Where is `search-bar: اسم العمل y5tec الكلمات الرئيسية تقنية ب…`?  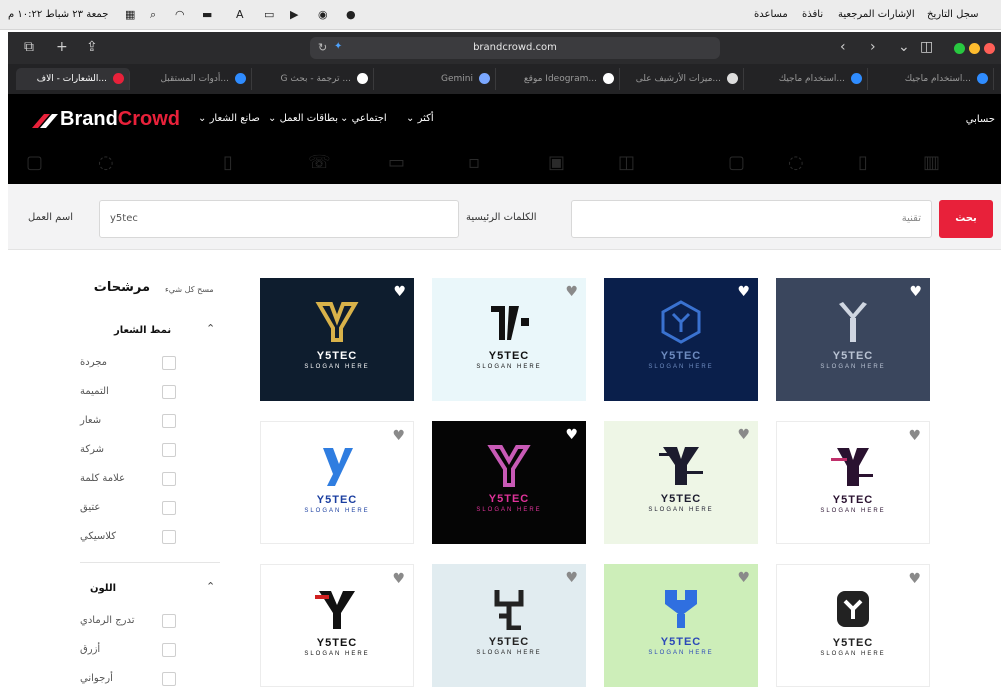 search-bar: اسم العمل y5tec الكلمات الرئيسية تقنية ب… is located at coordinates (504, 217).